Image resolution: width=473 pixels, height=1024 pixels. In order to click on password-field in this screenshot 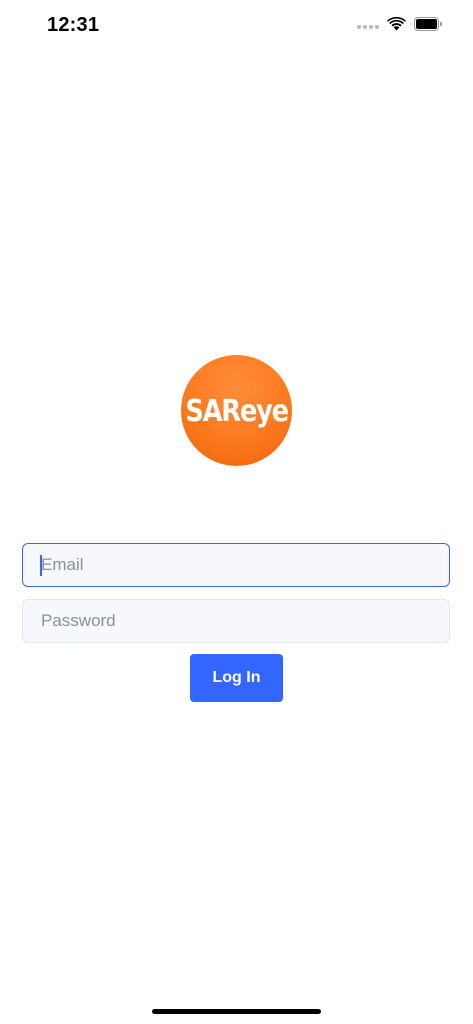, I will do `click(236, 621)`.